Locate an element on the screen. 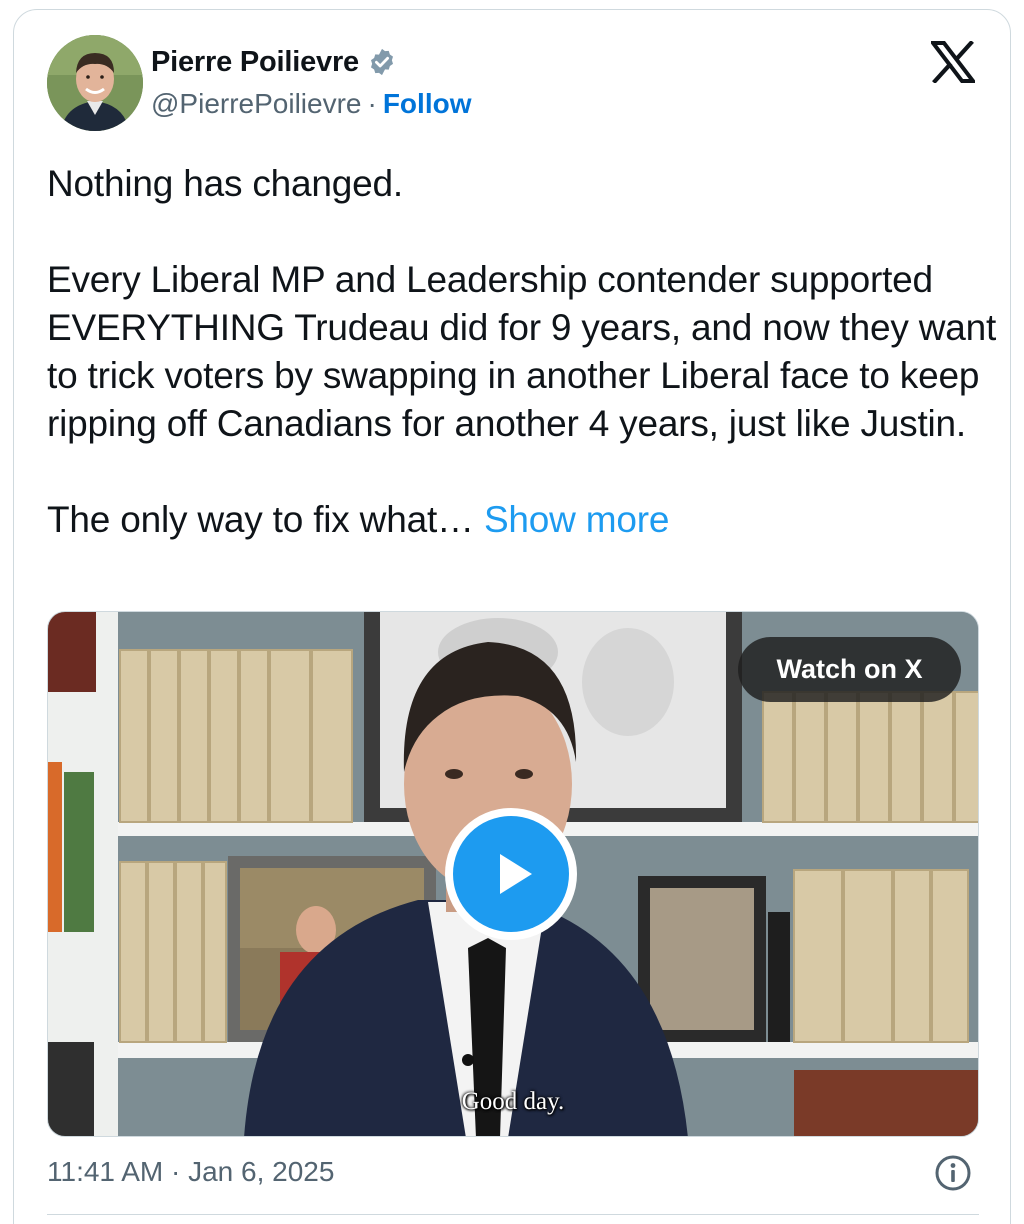  footer-divider is located at coordinates (513, 1214).